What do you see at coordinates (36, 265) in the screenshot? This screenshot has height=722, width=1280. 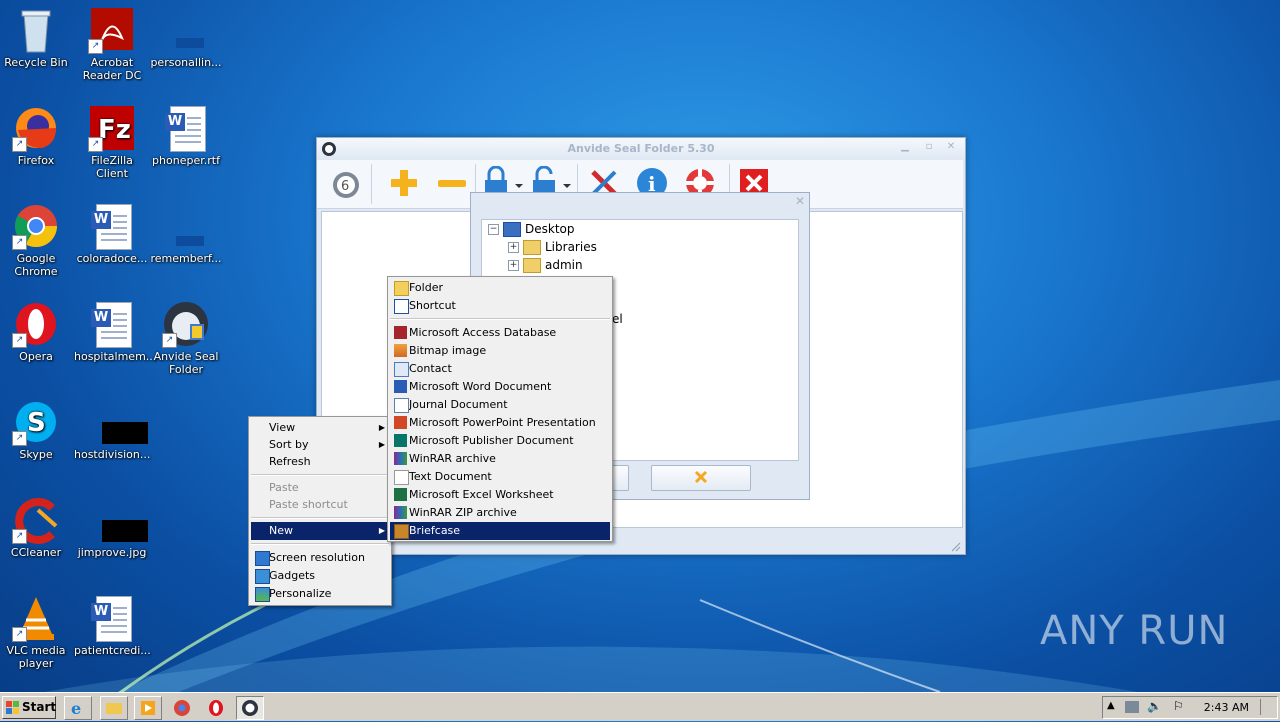 I see `desktop-icon-label: Google Chrome` at bounding box center [36, 265].